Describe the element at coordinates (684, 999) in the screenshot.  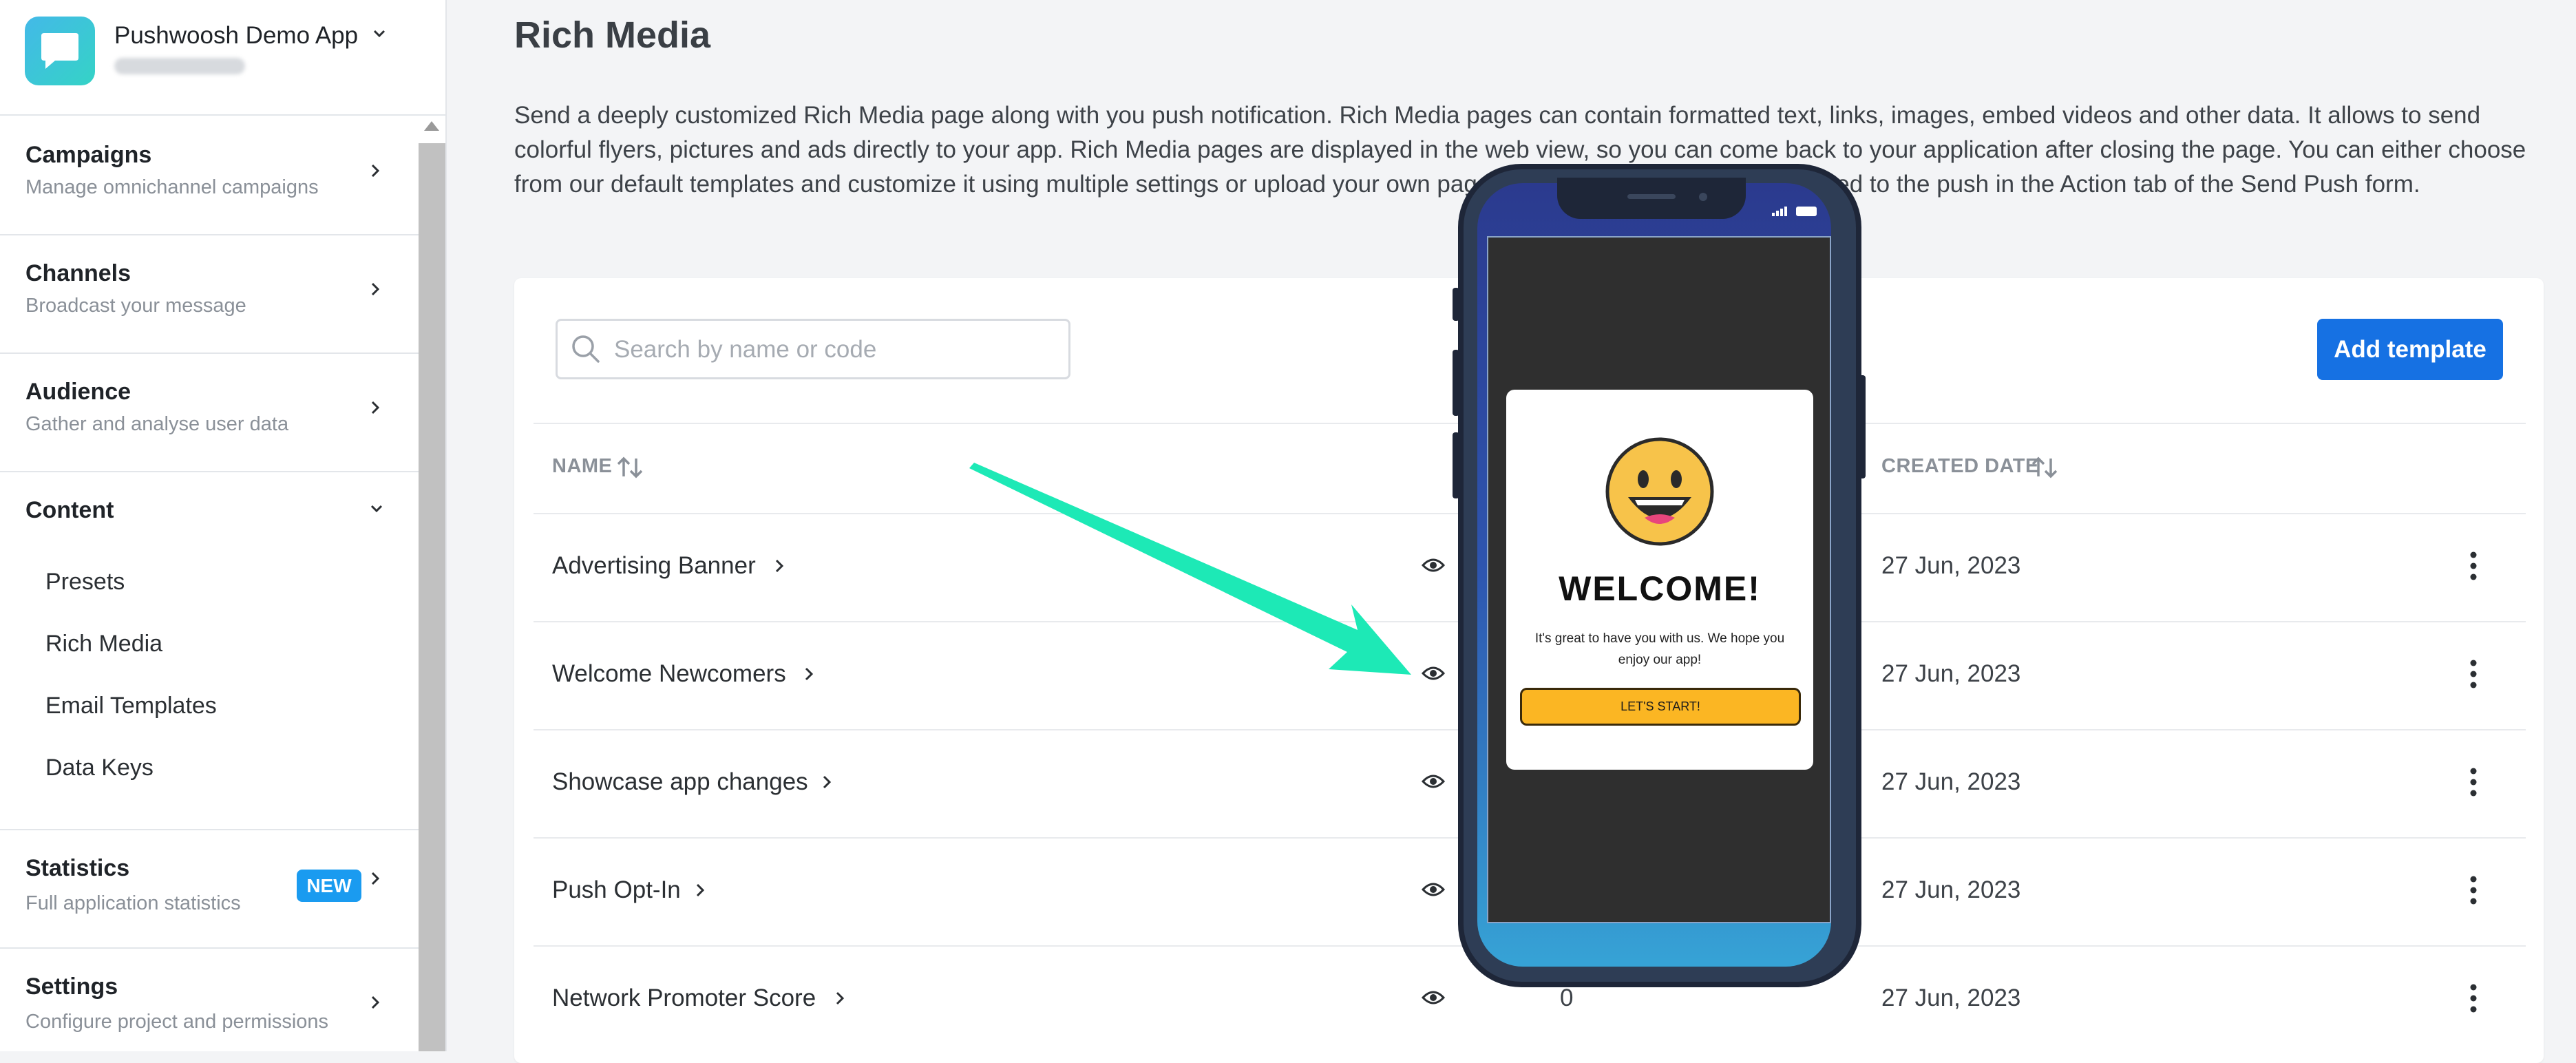
I see `template-name: Network Promoter Score` at that location.